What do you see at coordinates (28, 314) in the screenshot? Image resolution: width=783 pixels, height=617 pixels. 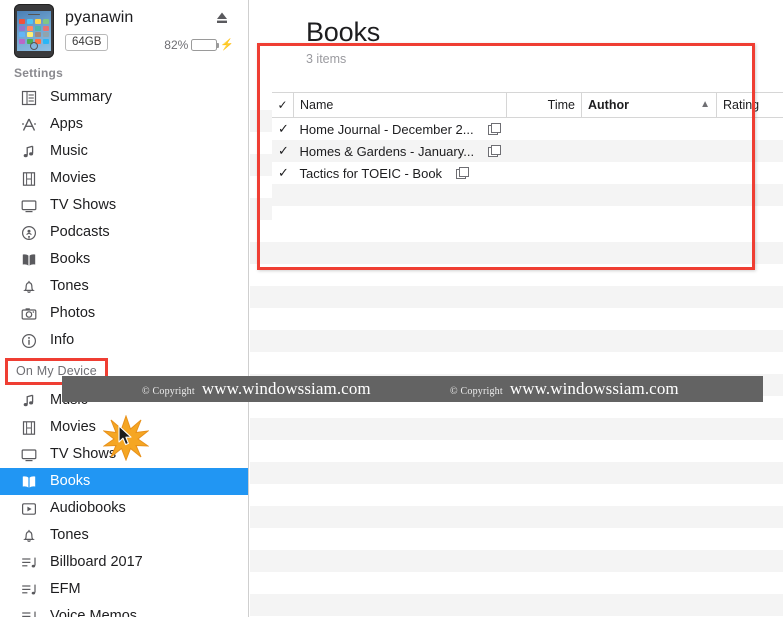 I see `camera-icon` at bounding box center [28, 314].